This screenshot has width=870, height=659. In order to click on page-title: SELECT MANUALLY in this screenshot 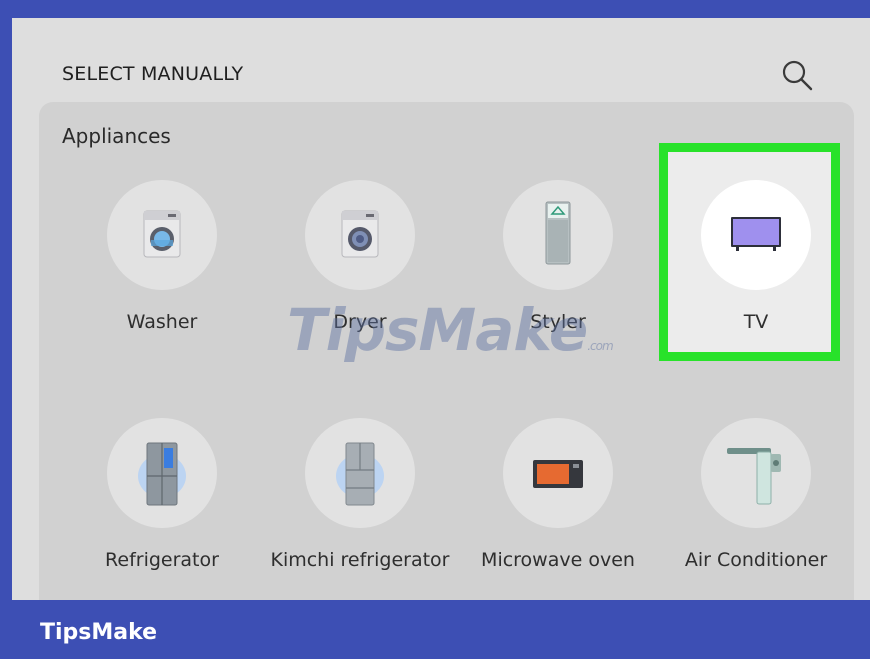, I will do `click(153, 74)`.